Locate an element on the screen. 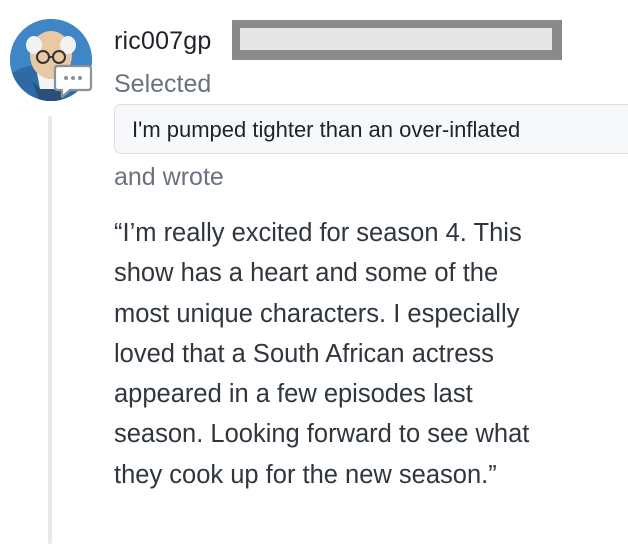 This screenshot has height=544, width=628. redacted-region-inner is located at coordinates (396, 39).